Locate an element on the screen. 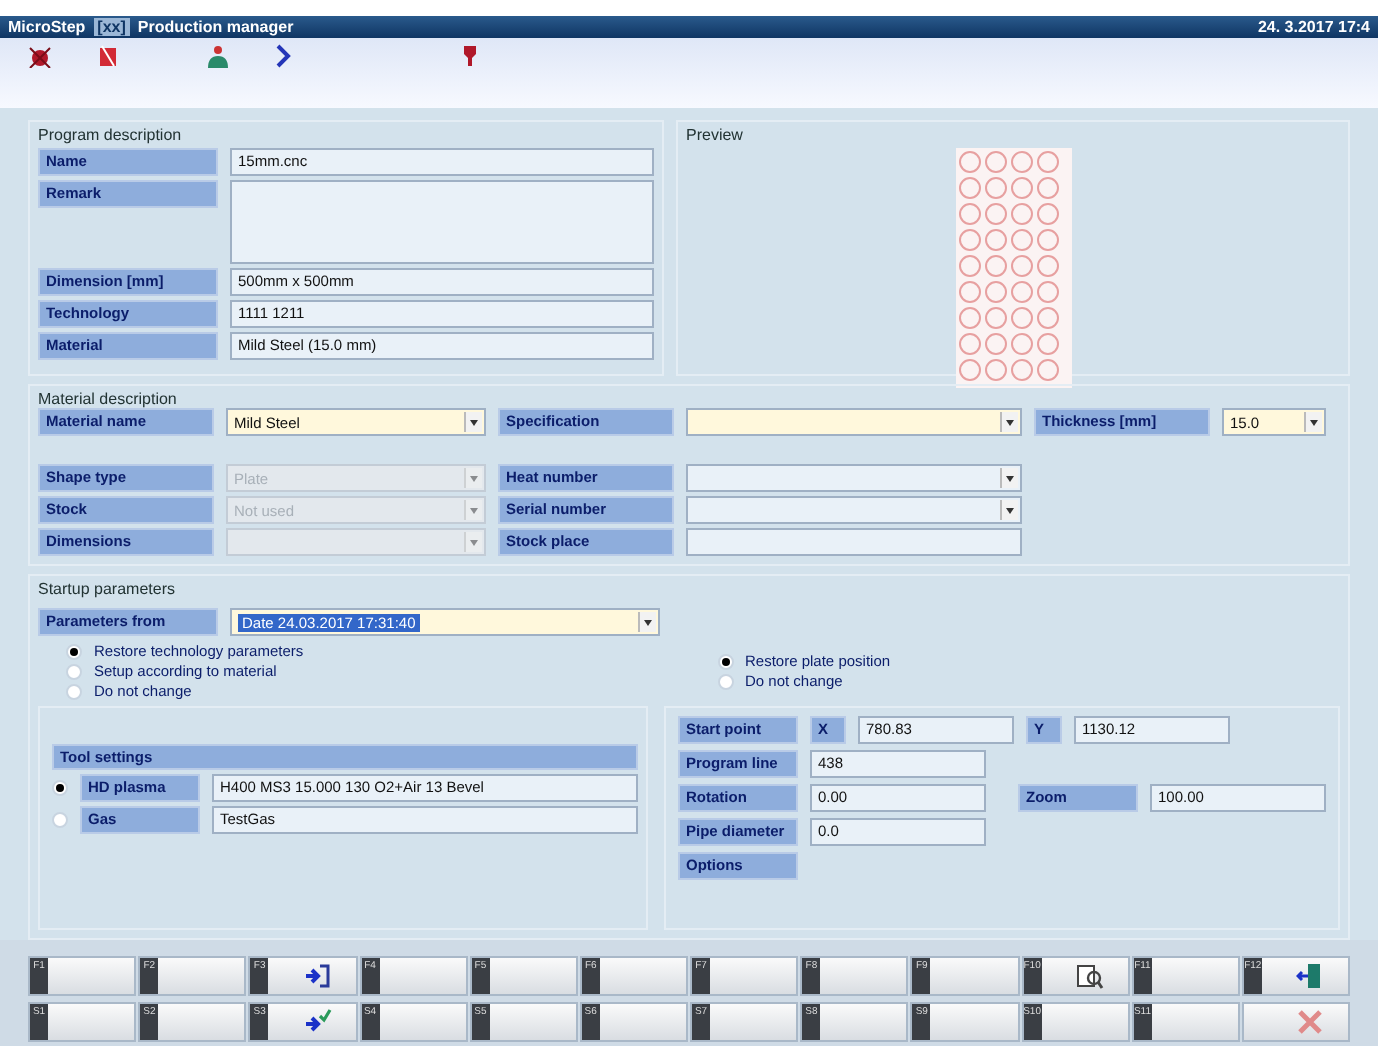  exit-door-icon is located at coordinates (1310, 976).